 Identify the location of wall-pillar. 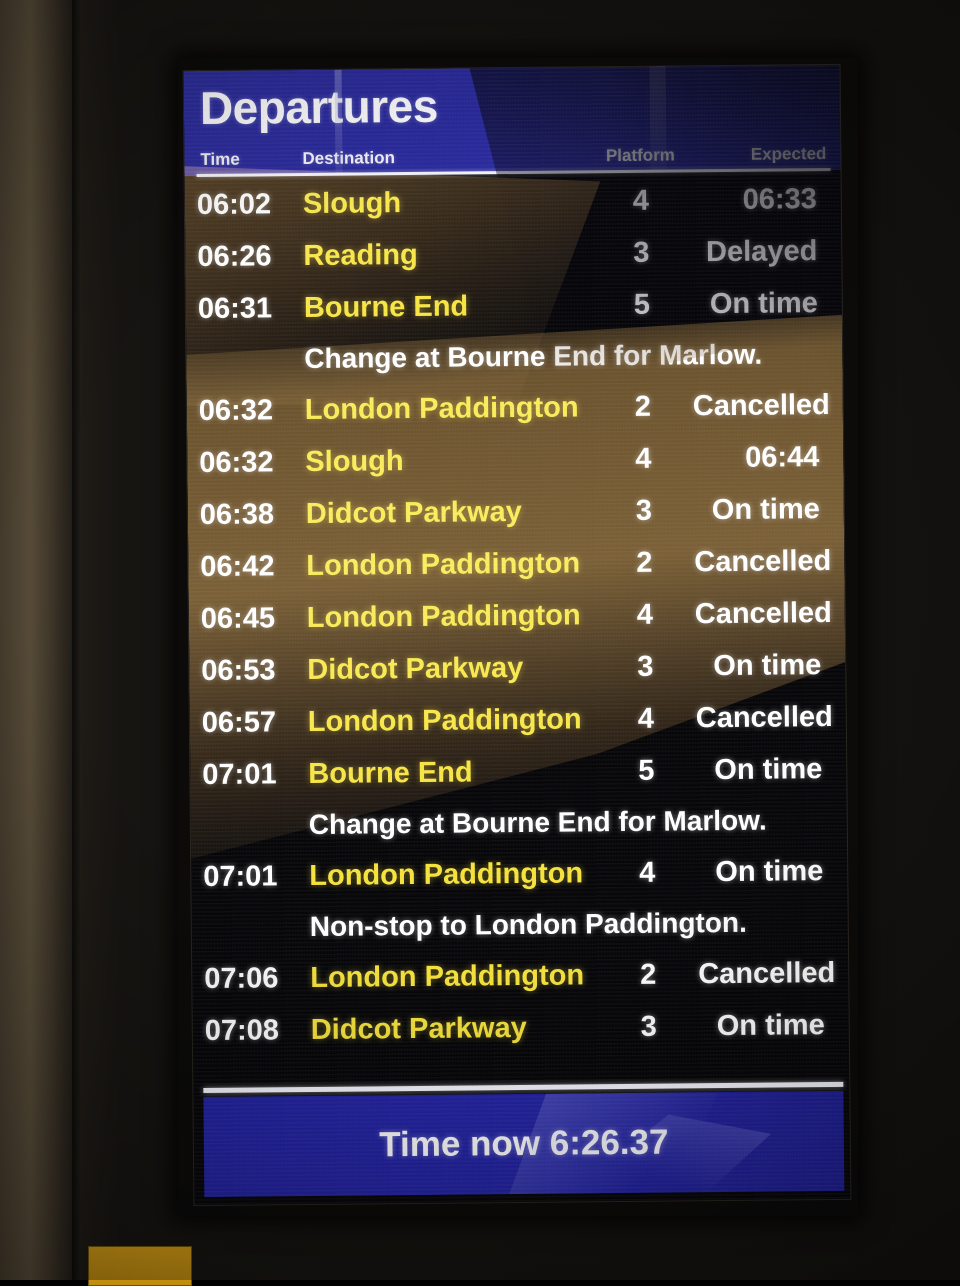
(38, 640).